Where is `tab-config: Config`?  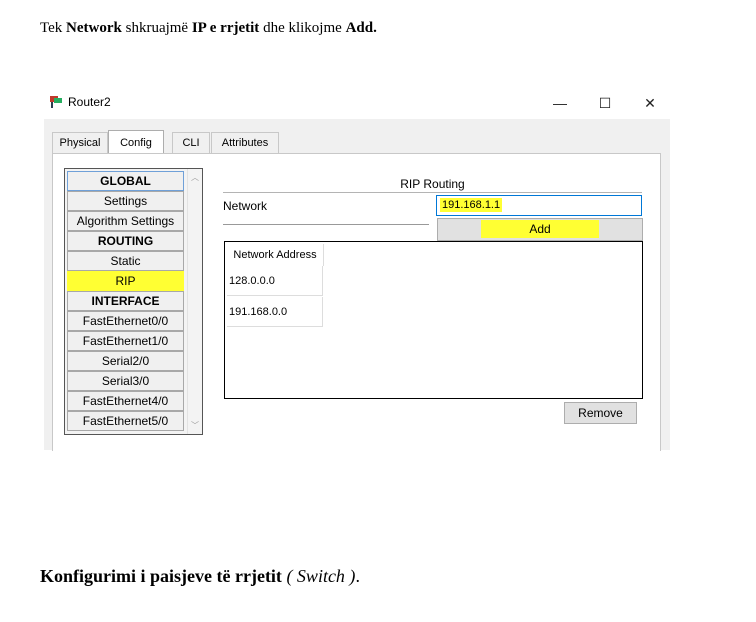 tab-config: Config is located at coordinates (136, 142).